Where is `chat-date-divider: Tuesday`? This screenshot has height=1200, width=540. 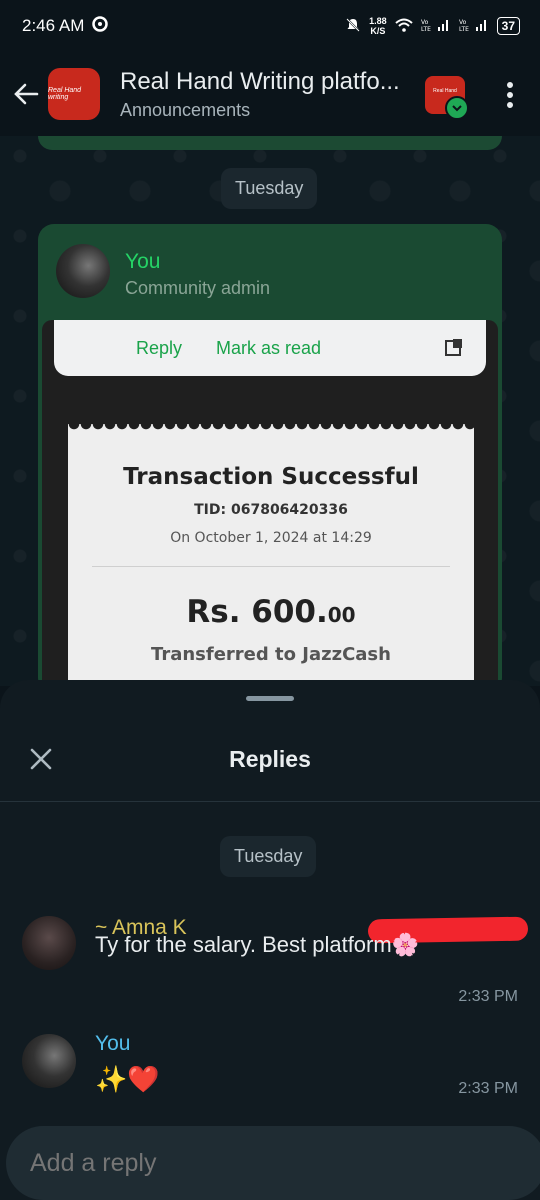
chat-date-divider: Tuesday is located at coordinates (269, 188).